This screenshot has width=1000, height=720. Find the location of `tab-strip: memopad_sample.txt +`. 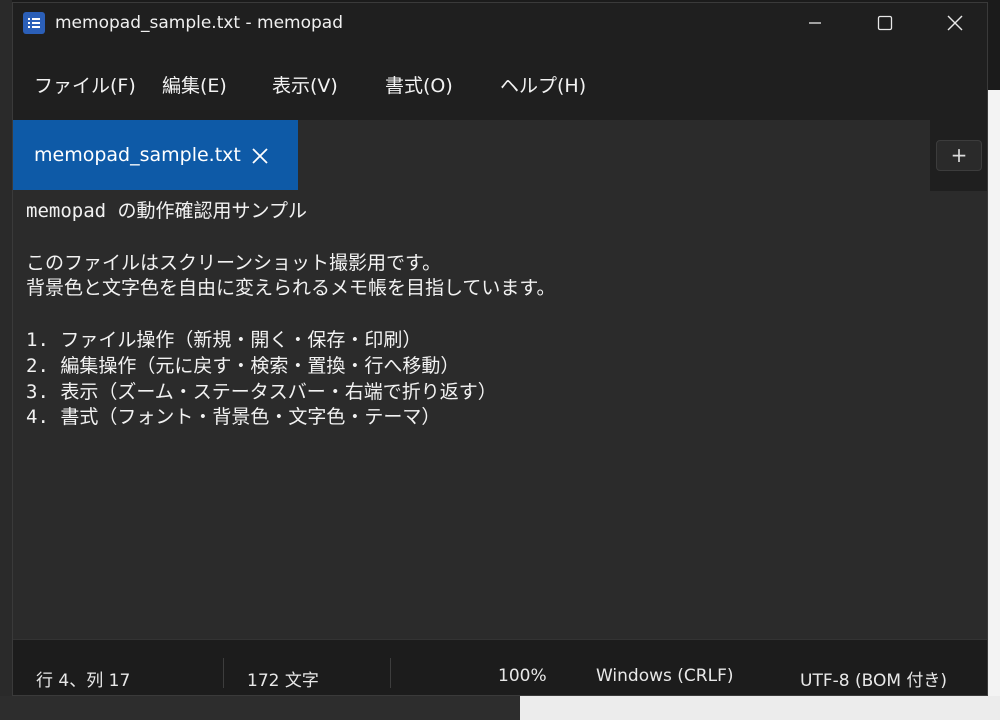

tab-strip: memopad_sample.txt + is located at coordinates (500, 155).